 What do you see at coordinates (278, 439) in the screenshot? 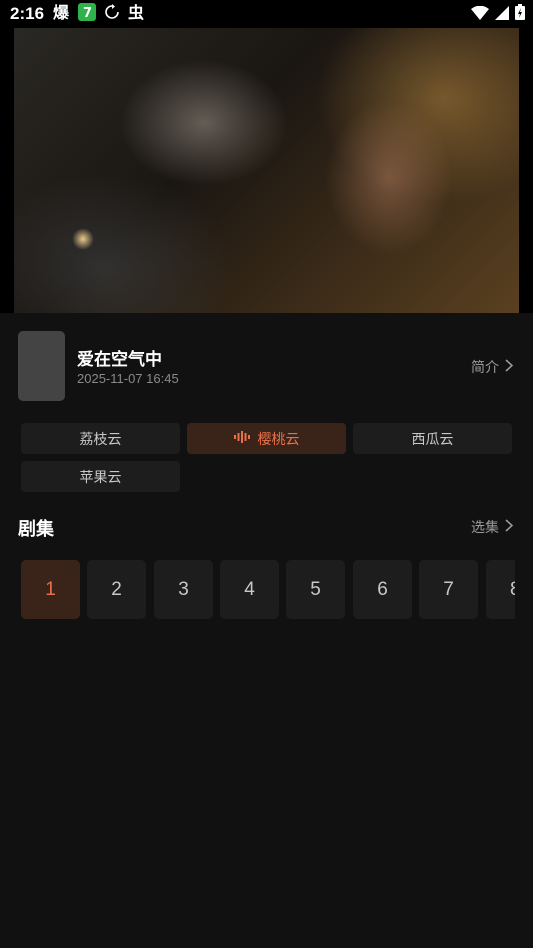
I see `source-label: 樱桃云` at bounding box center [278, 439].